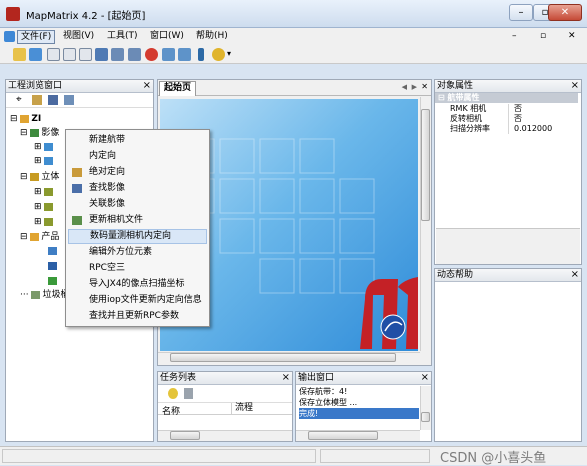 This screenshot has width=587, height=466. Describe the element at coordinates (137, 220) in the screenshot. I see `menu-item-update-camera-file: 更新相机文件` at that location.